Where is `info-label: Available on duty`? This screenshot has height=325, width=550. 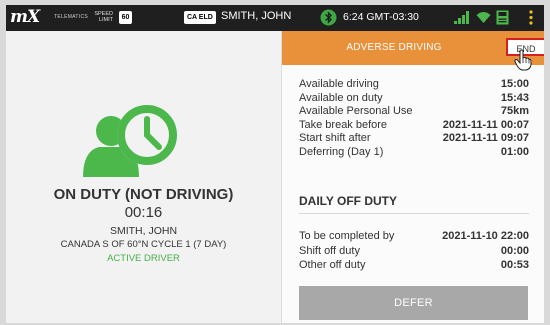
info-label: Available on duty is located at coordinates (341, 97).